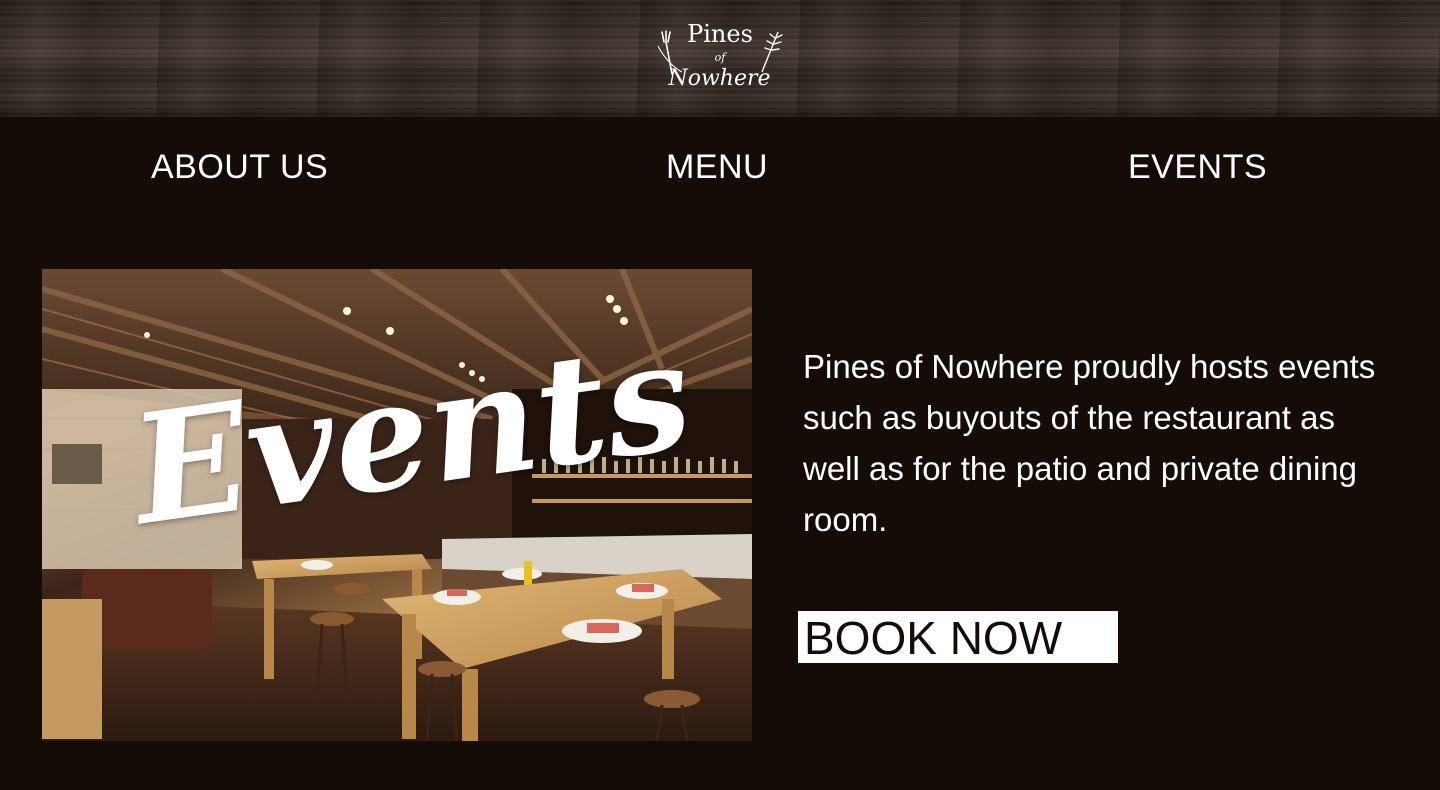 This screenshot has width=1440, height=790. I want to click on site-header: Pines of Nowhere, so click(720, 59).